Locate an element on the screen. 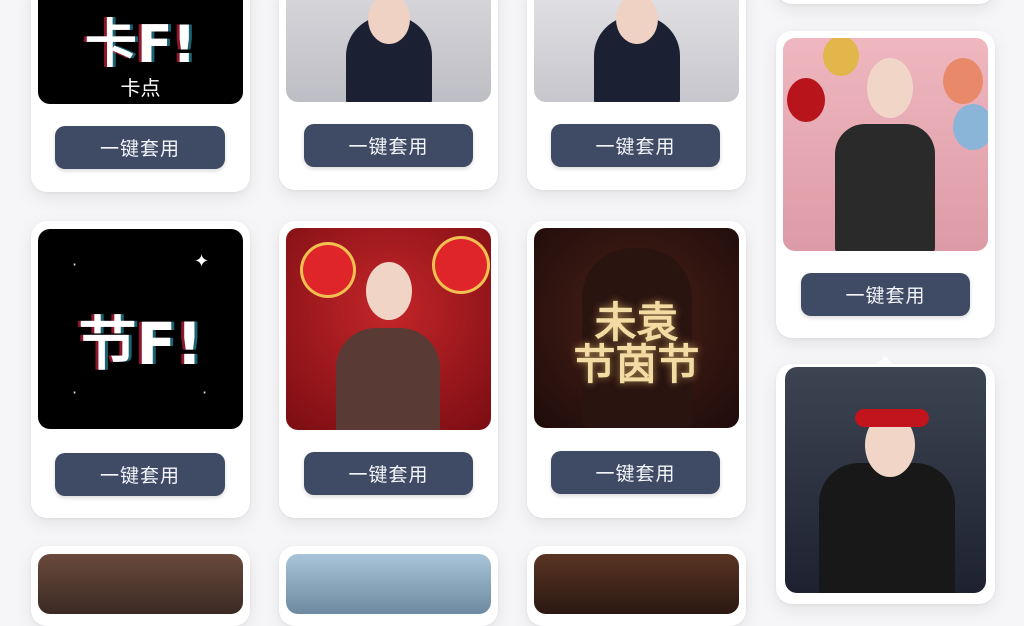 The height and width of the screenshot is (626, 1024). flower-headpiece is located at coordinates (892, 418).